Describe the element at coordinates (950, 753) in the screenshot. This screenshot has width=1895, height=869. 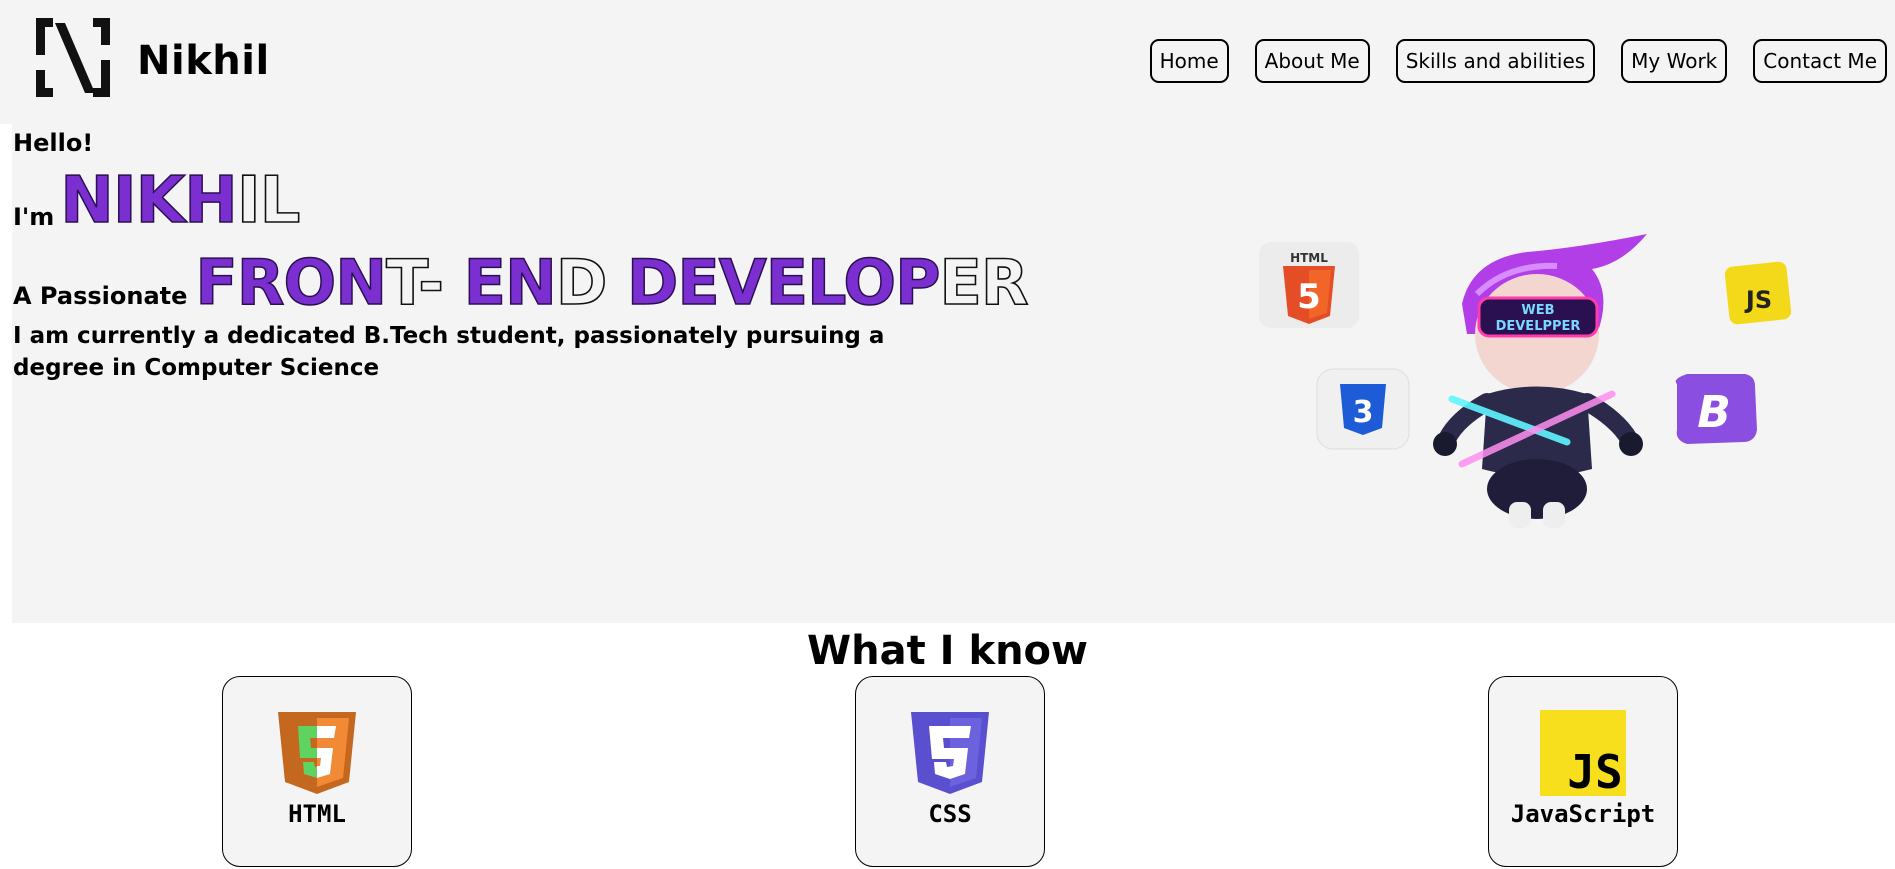
I see `css3-icon` at that location.